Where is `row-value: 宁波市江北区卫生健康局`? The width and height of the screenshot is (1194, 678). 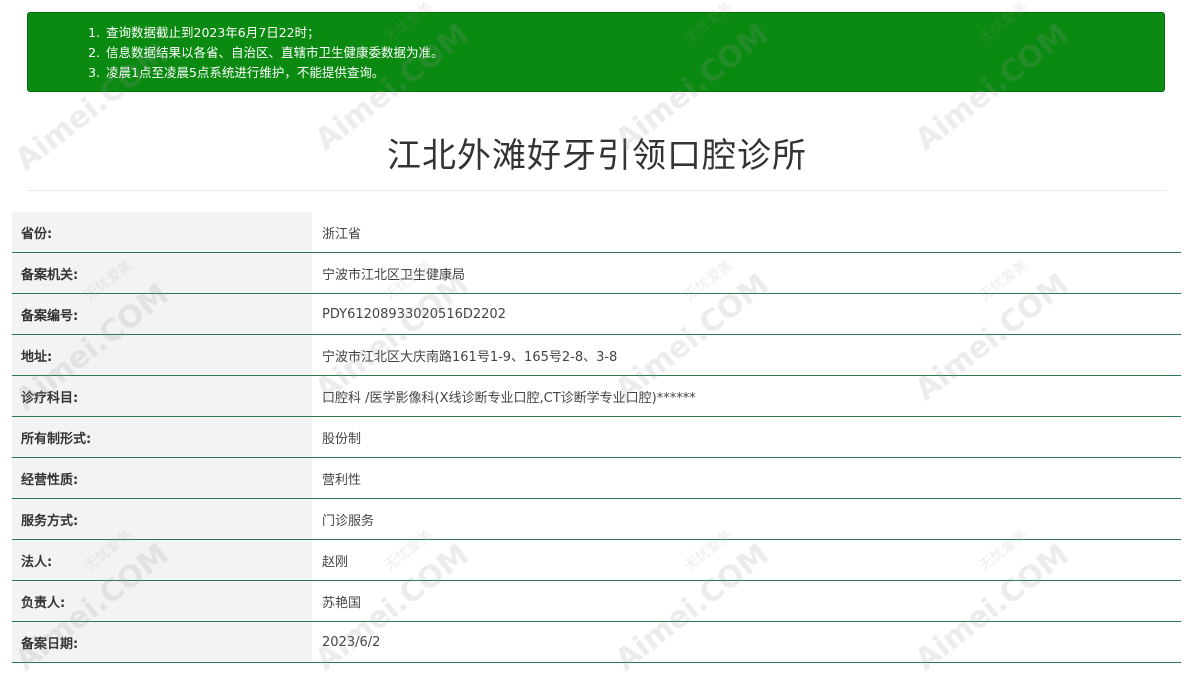 row-value: 宁波市江北区卫生健康局 is located at coordinates (746, 273).